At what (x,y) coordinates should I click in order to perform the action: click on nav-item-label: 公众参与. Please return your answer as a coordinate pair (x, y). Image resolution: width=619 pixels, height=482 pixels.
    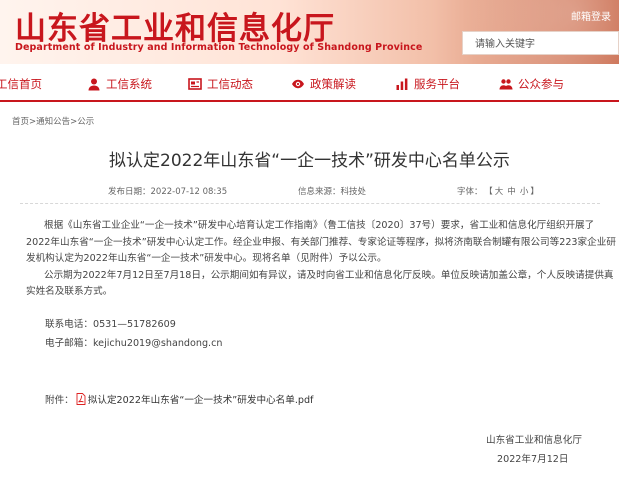
    Looking at the image, I should click on (541, 84).